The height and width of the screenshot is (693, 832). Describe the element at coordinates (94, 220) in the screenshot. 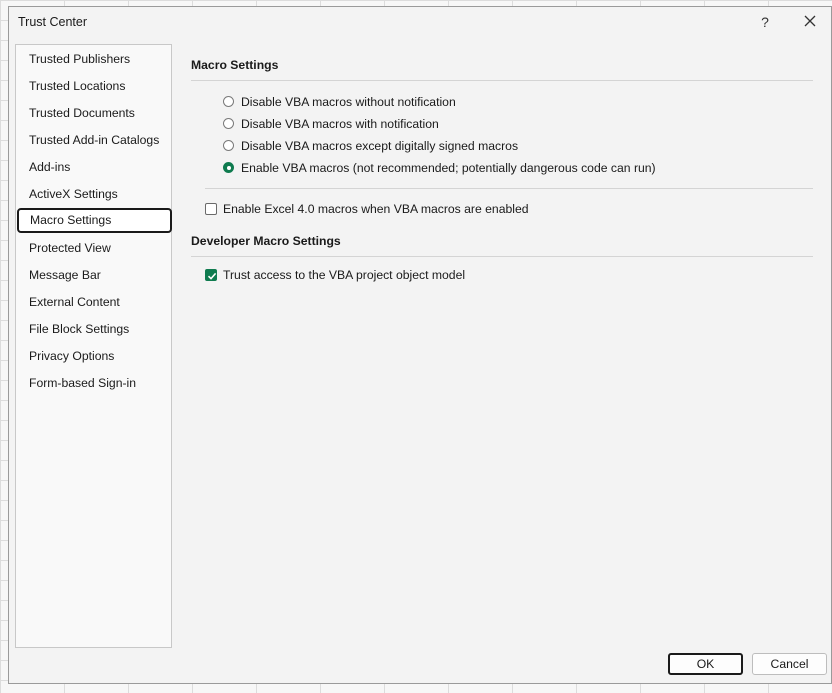

I see `sidebar-item-macro-settings: Macro Settings` at that location.